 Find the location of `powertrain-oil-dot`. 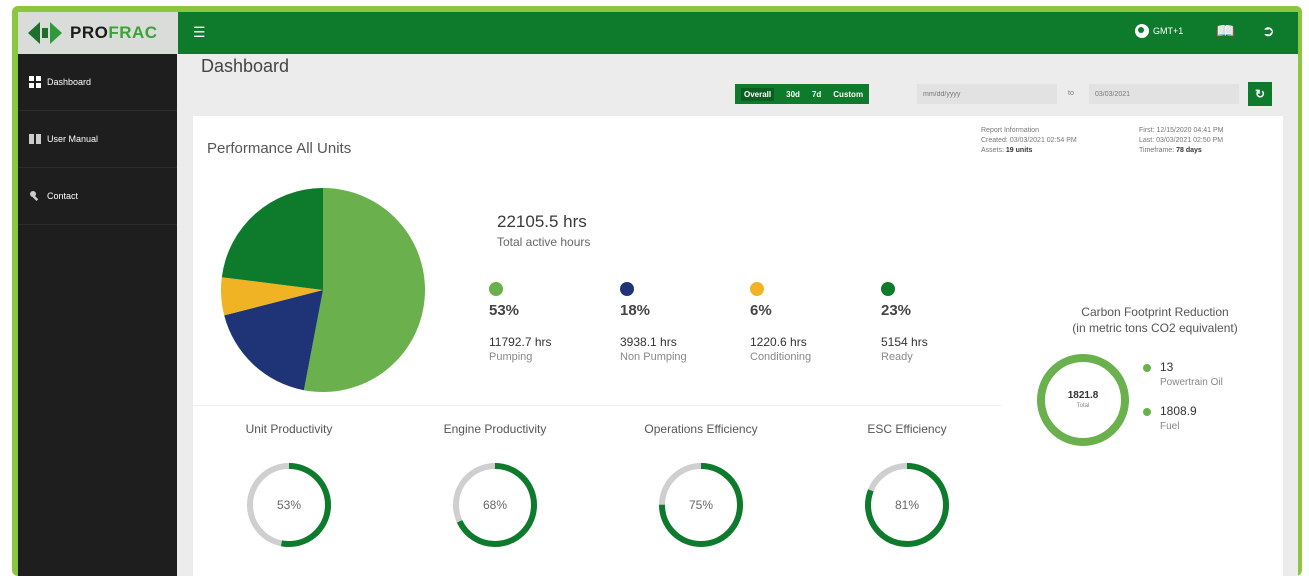

powertrain-oil-dot is located at coordinates (1147, 368).